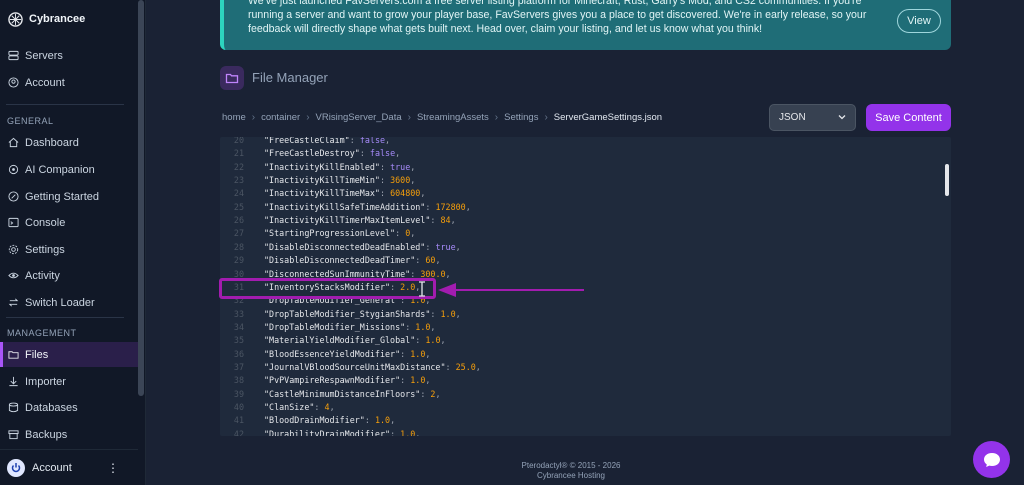 The width and height of the screenshot is (1024, 485). I want to click on code-line: 29 "DisableDisconnectedDeadTimer": 60,, so click(585, 260).